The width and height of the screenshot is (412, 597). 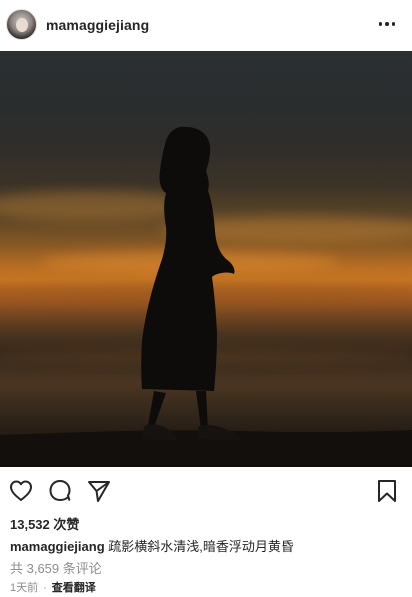 What do you see at coordinates (56, 567) in the screenshot?
I see `view-comments-link: 共 3,659 条评论` at bounding box center [56, 567].